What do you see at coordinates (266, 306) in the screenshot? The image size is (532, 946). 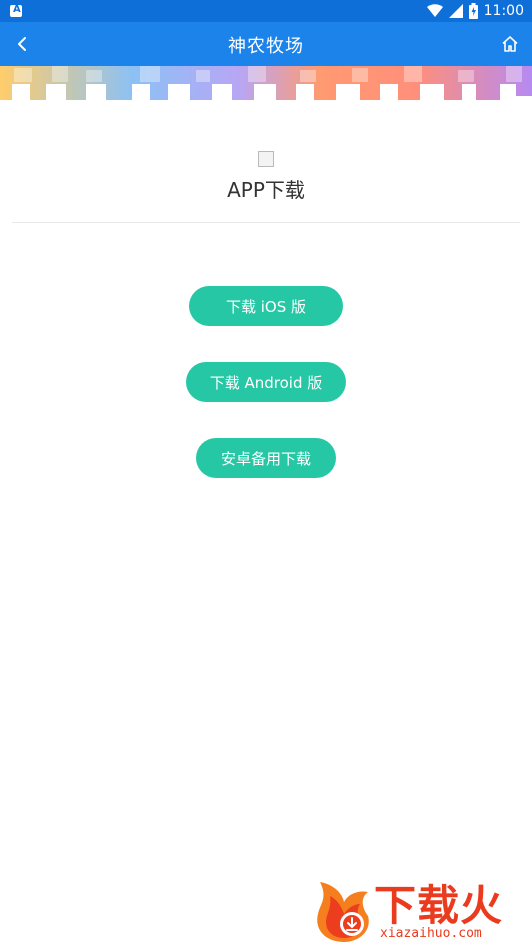 I see `download-ios-button: 下载 iOS 版` at bounding box center [266, 306].